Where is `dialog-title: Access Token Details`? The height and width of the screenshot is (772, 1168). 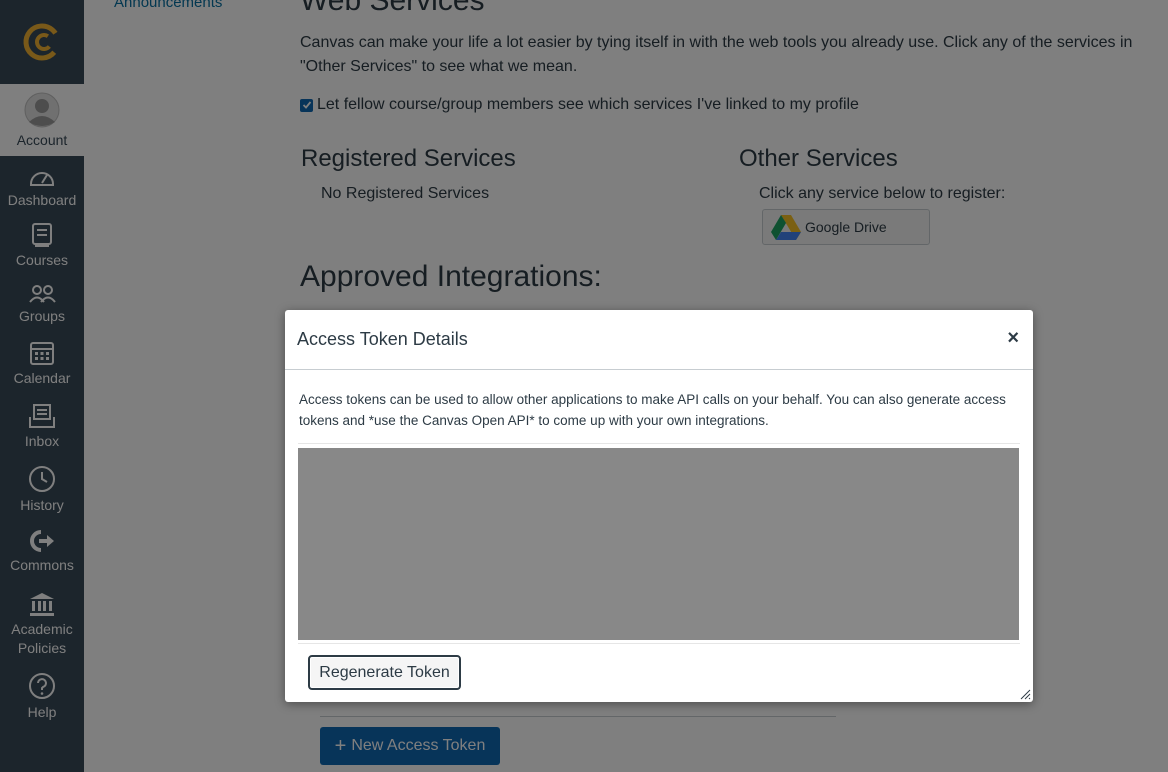
dialog-title: Access Token Details is located at coordinates (382, 339).